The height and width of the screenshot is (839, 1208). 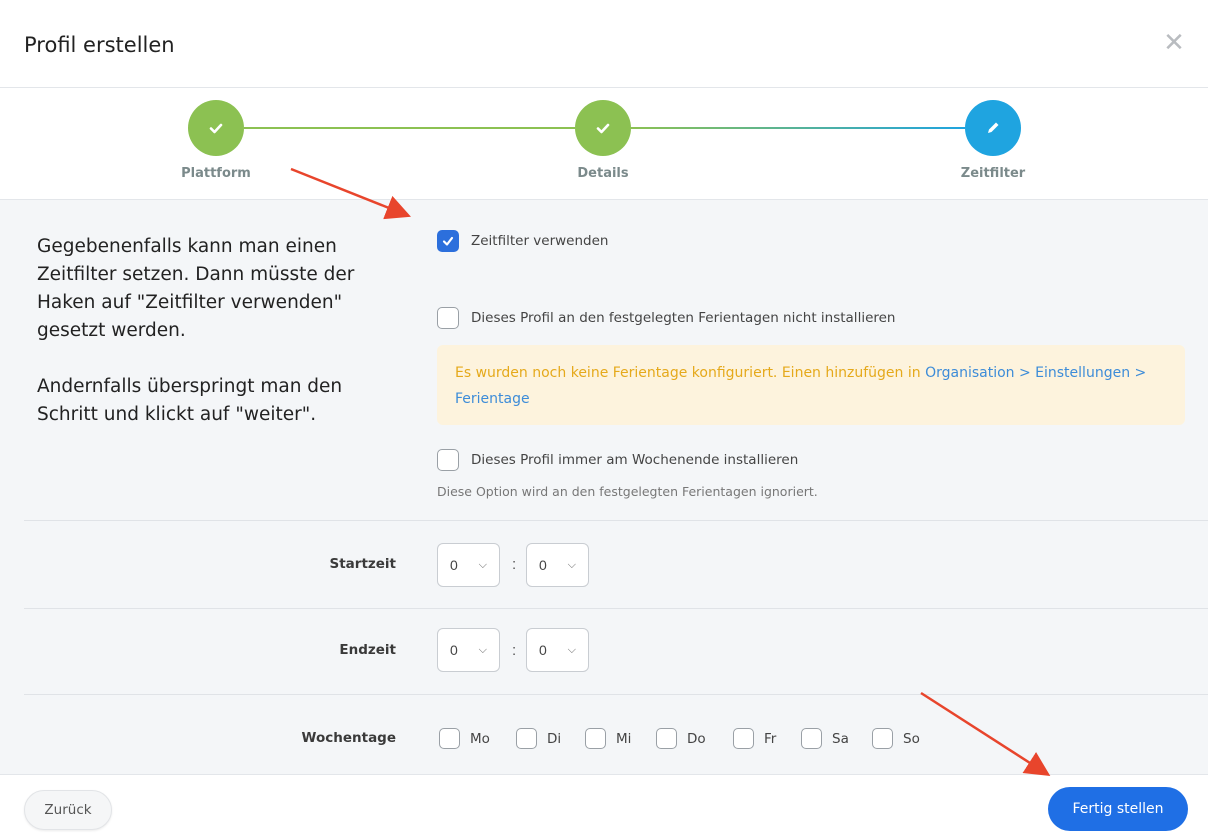 I want to click on step-details-circle, so click(x=603, y=128).